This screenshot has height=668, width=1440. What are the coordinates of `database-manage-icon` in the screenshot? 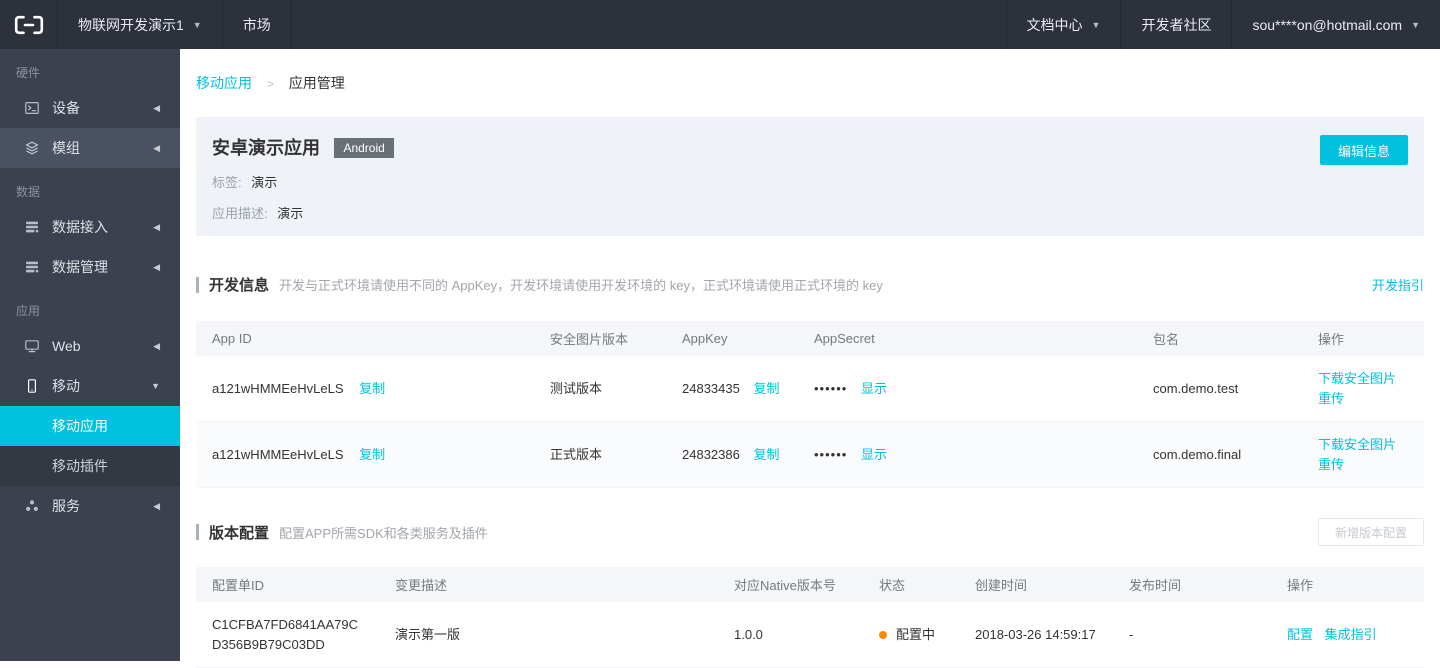 It's located at (32, 267).